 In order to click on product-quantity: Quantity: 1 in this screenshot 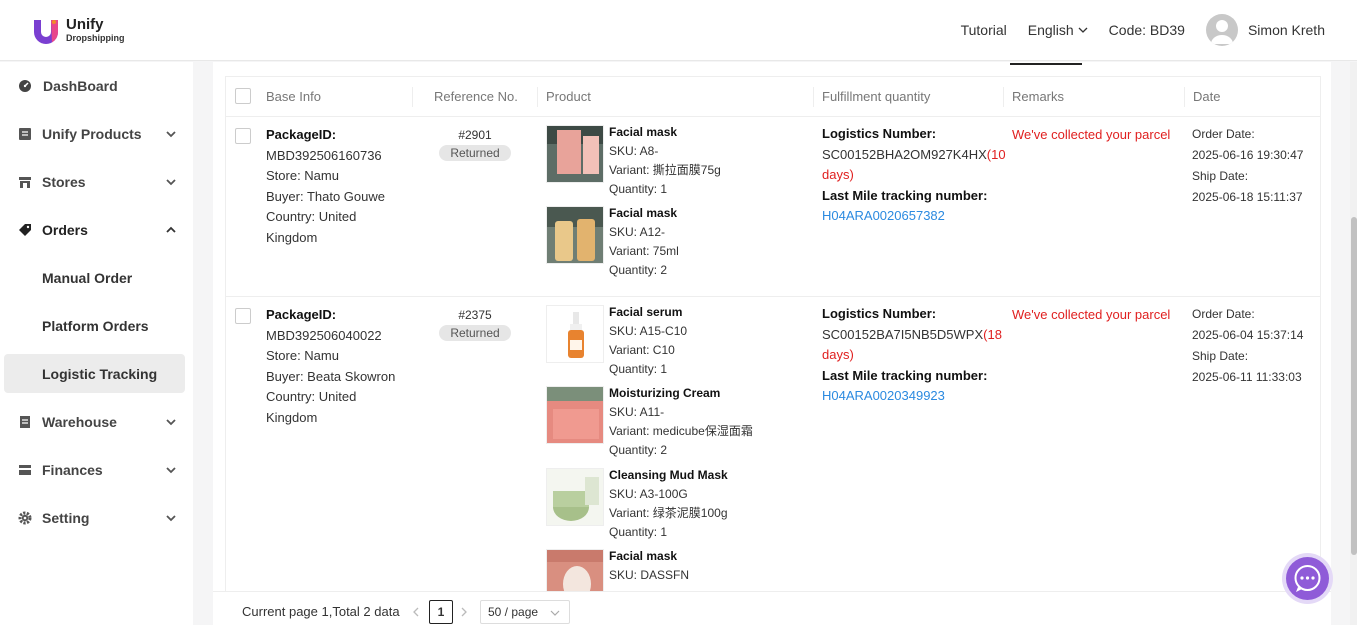, I will do `click(638, 369)`.